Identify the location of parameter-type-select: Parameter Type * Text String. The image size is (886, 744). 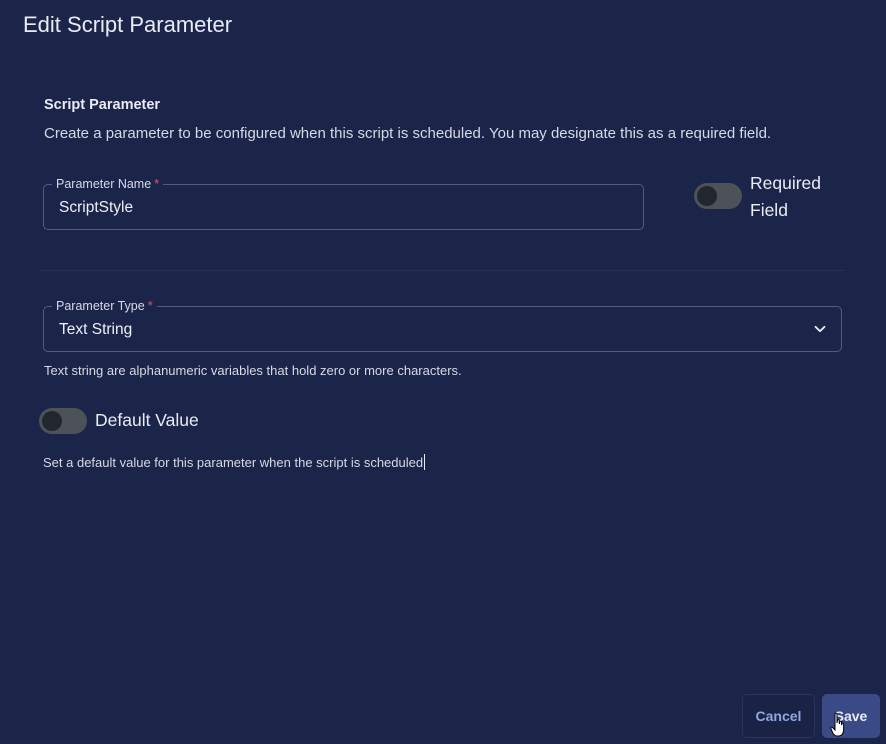
(442, 325).